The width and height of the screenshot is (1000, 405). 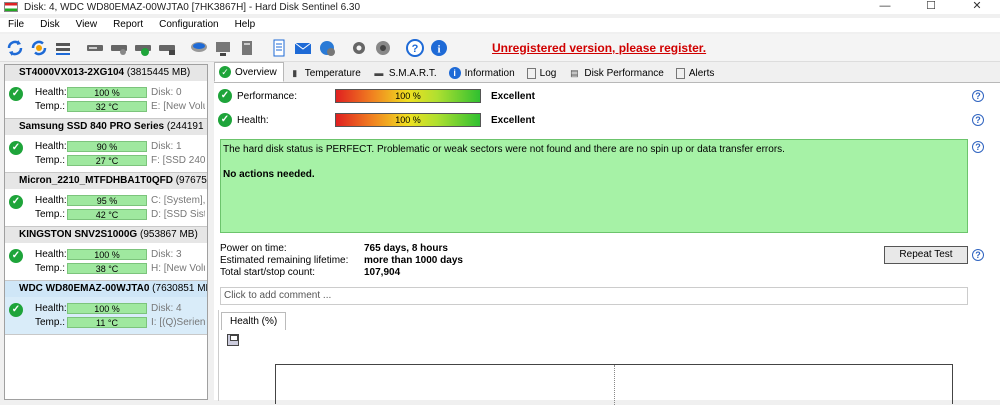 I want to click on tab-smart: ▬ S.M.A.R.T., so click(x=406, y=73).